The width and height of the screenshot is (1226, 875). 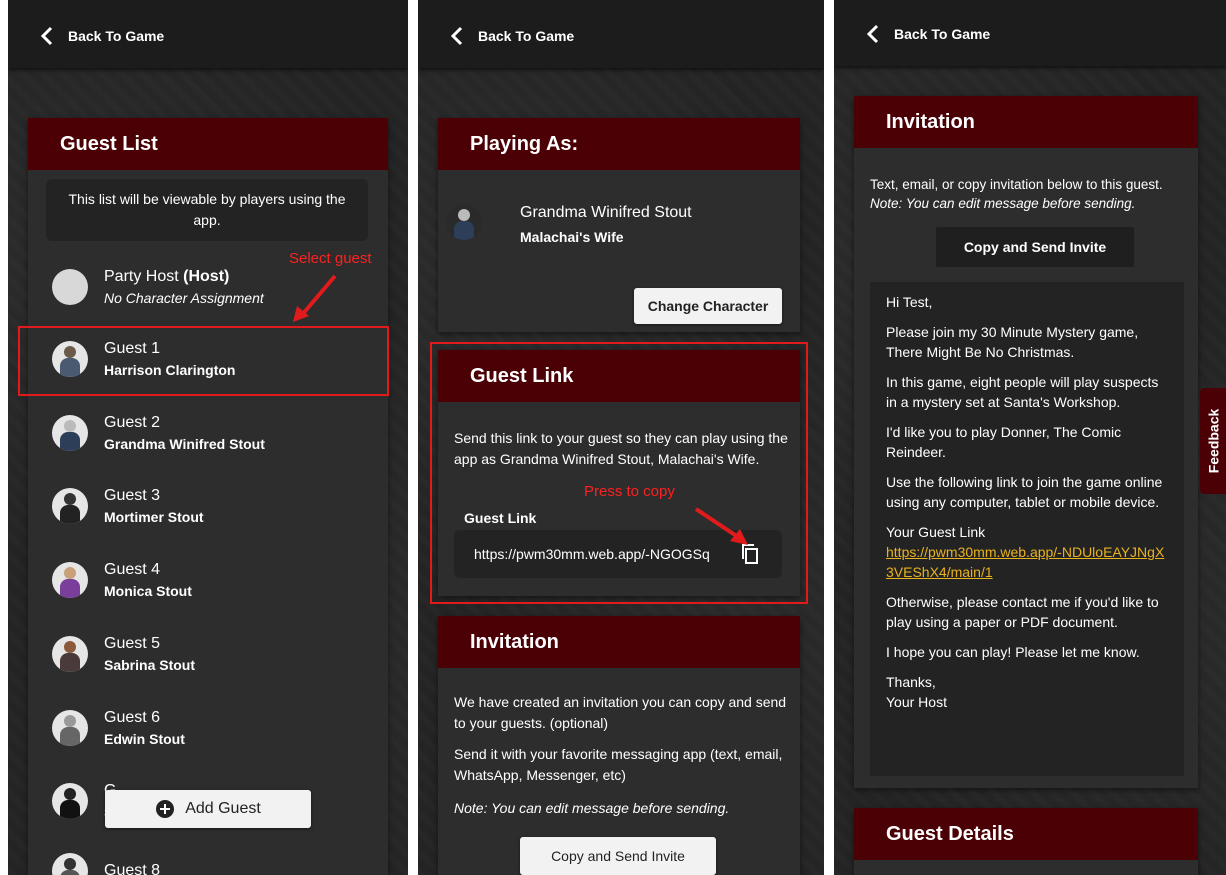 What do you see at coordinates (572, 237) in the screenshot?
I see `character-role: Malachai's Wife` at bounding box center [572, 237].